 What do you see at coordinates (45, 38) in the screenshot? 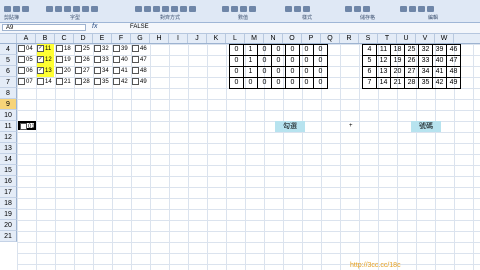
I see `column-header: B` at bounding box center [45, 38].